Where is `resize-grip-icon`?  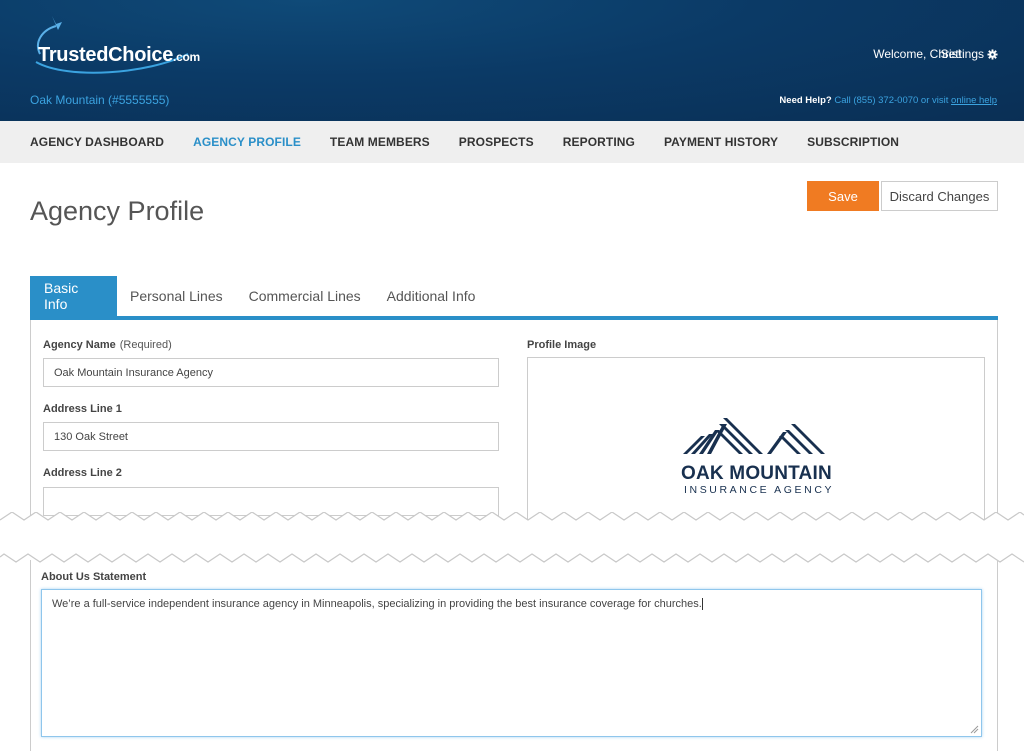
resize-grip-icon is located at coordinates (974, 729).